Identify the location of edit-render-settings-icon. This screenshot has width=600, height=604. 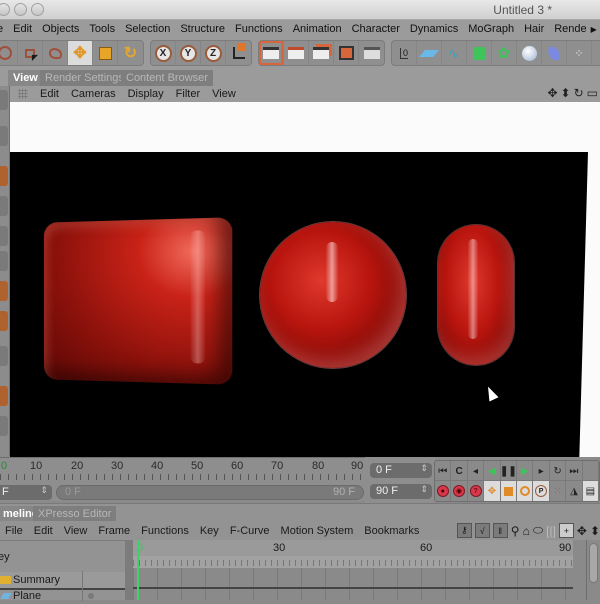
(346, 53).